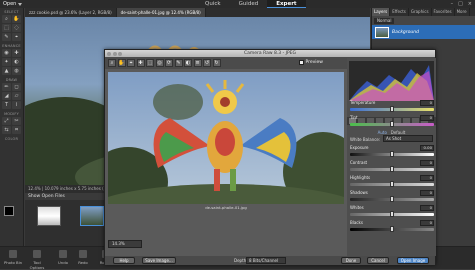 This screenshot has width=475, height=270. What do you see at coordinates (169, 63) in the screenshot?
I see `camera-raw-tool-6-icon: ⟳` at bounding box center [169, 63].